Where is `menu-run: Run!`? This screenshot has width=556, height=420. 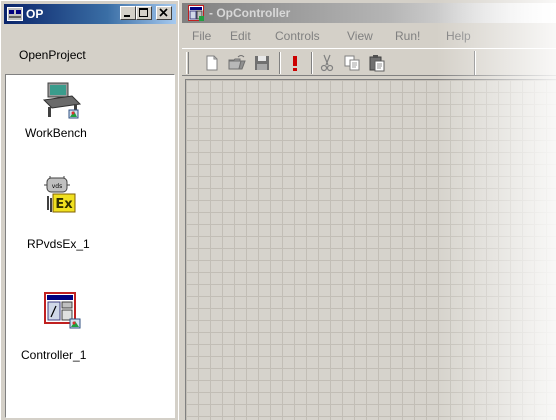
menu-run: Run! is located at coordinates (407, 36).